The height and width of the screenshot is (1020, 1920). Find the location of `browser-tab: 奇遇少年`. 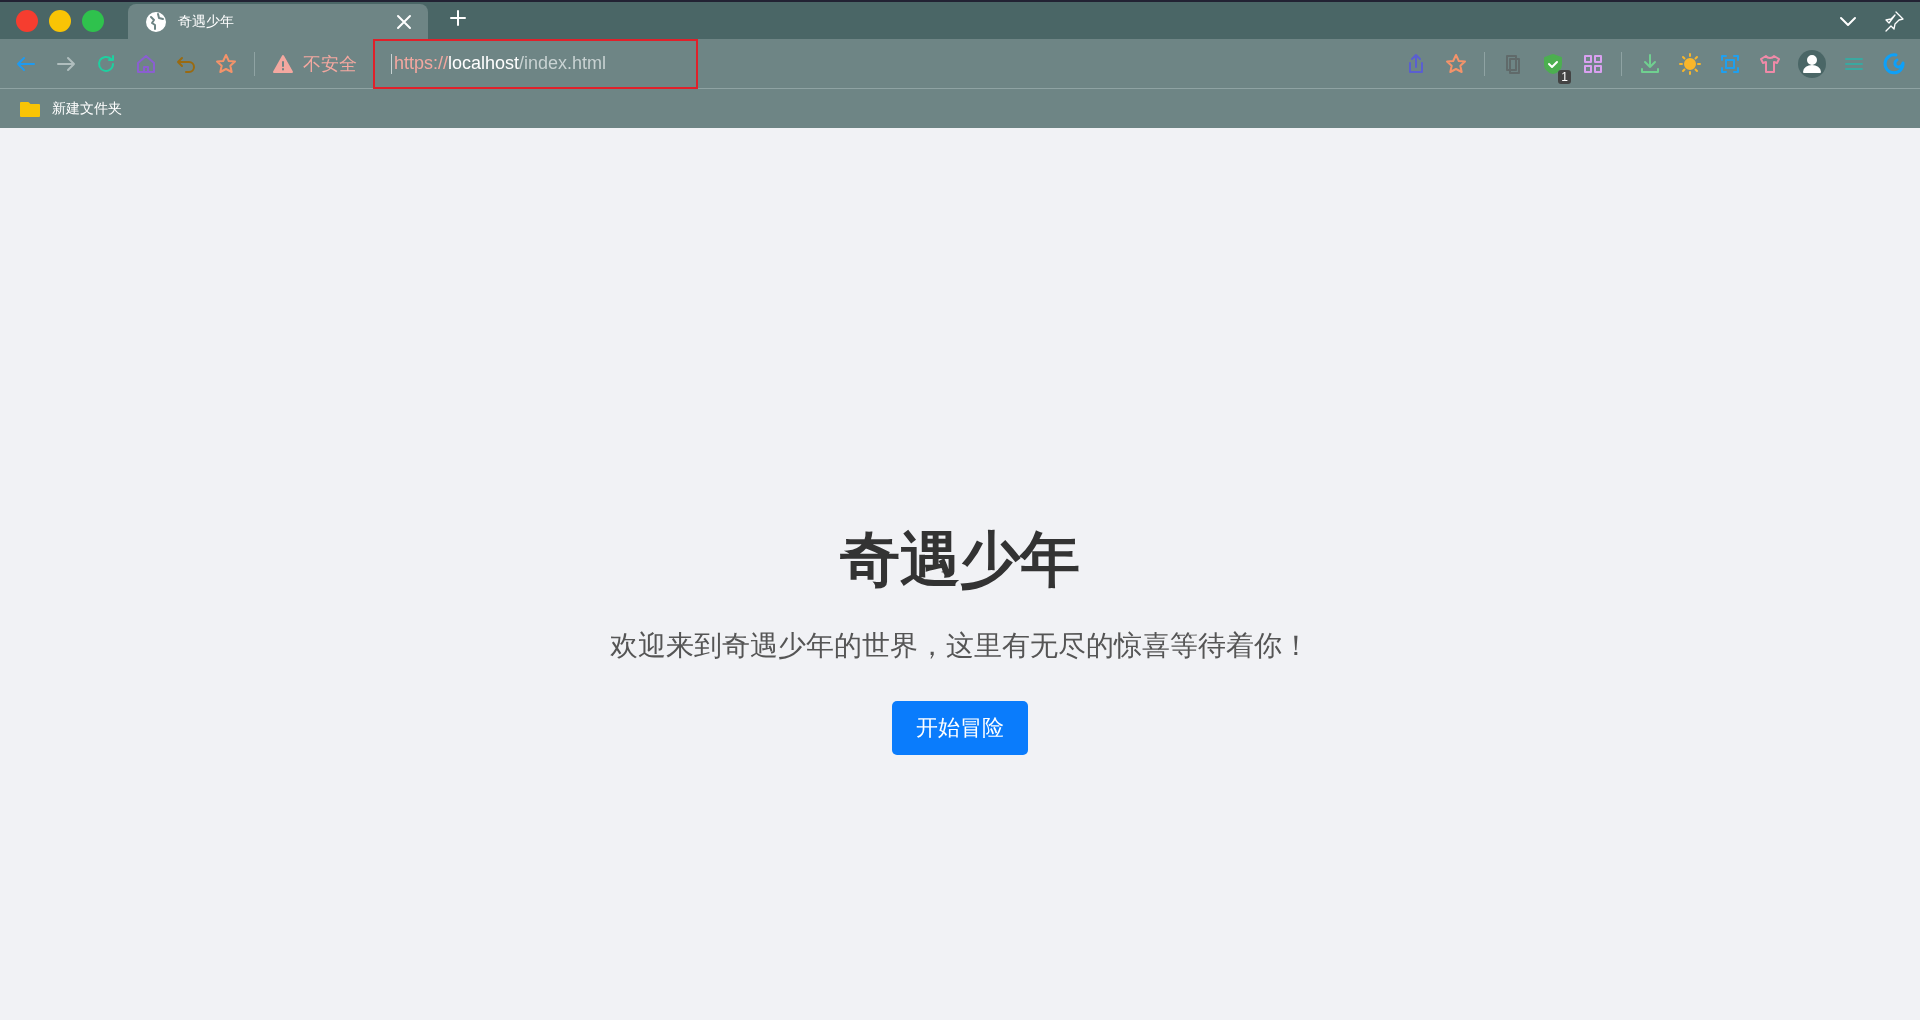

browser-tab: 奇遇少年 is located at coordinates (278, 21).